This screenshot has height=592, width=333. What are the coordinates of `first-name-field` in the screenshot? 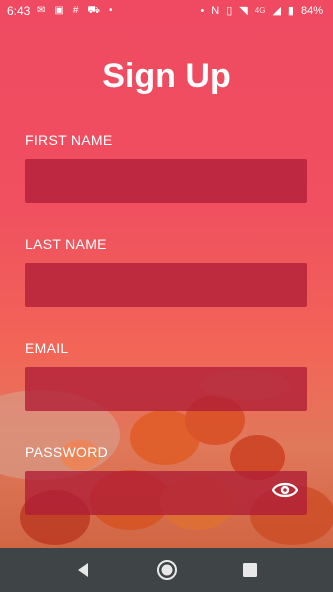 It's located at (166, 181).